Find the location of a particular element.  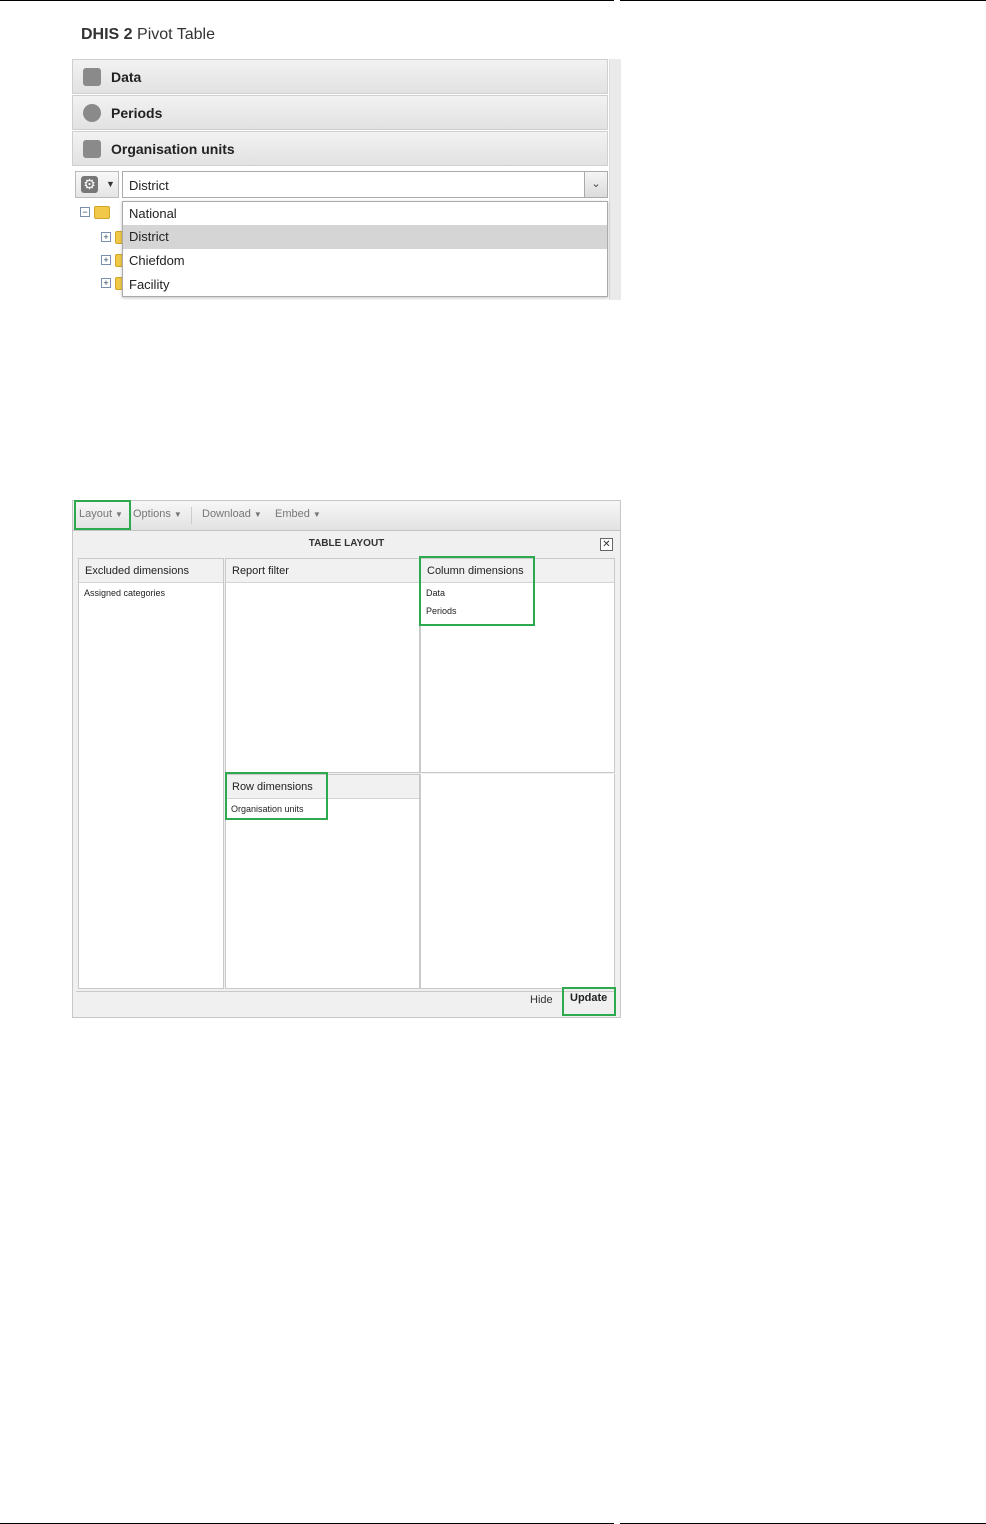

collapse-icon: − is located at coordinates (85, 212).